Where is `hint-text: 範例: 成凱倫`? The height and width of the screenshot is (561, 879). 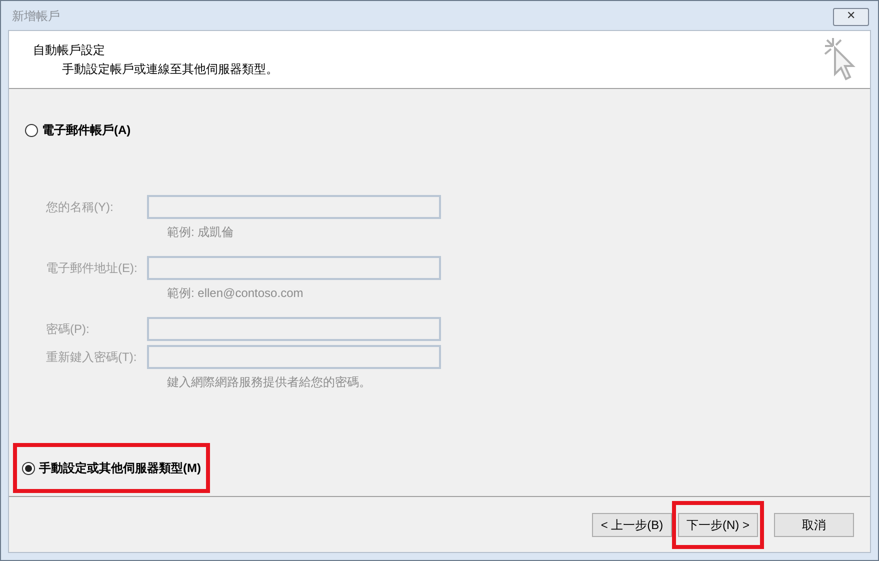 hint-text: 範例: 成凱倫 is located at coordinates (201, 232).